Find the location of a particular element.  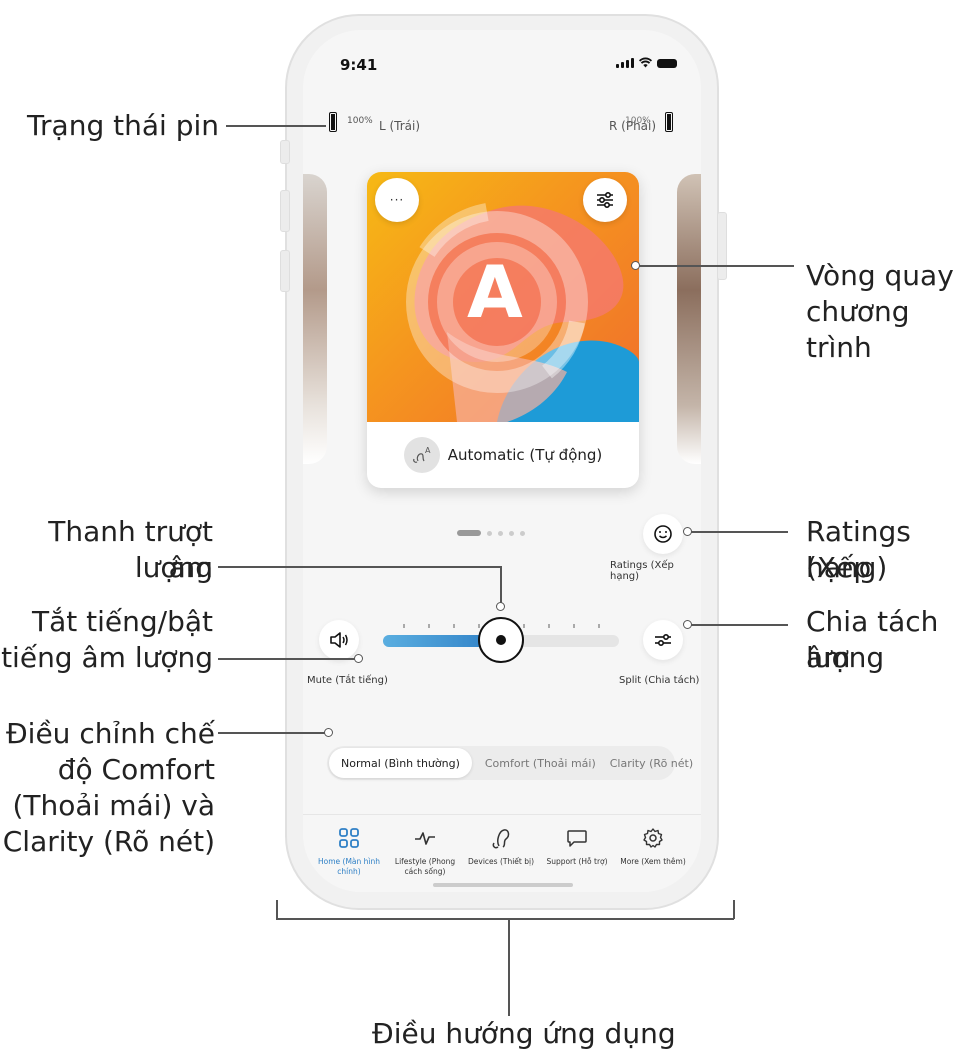

right-battery-icon is located at coordinates (669, 122).